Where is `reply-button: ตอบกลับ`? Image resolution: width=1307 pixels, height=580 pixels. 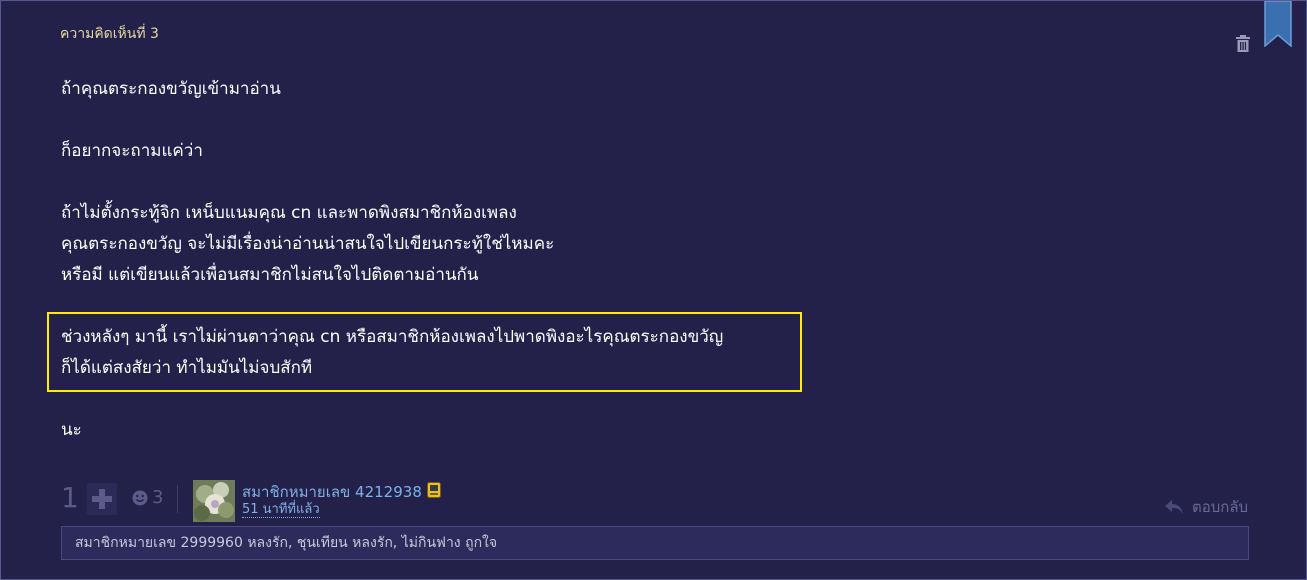
reply-button: ตอบกลับ is located at coordinates (1206, 507).